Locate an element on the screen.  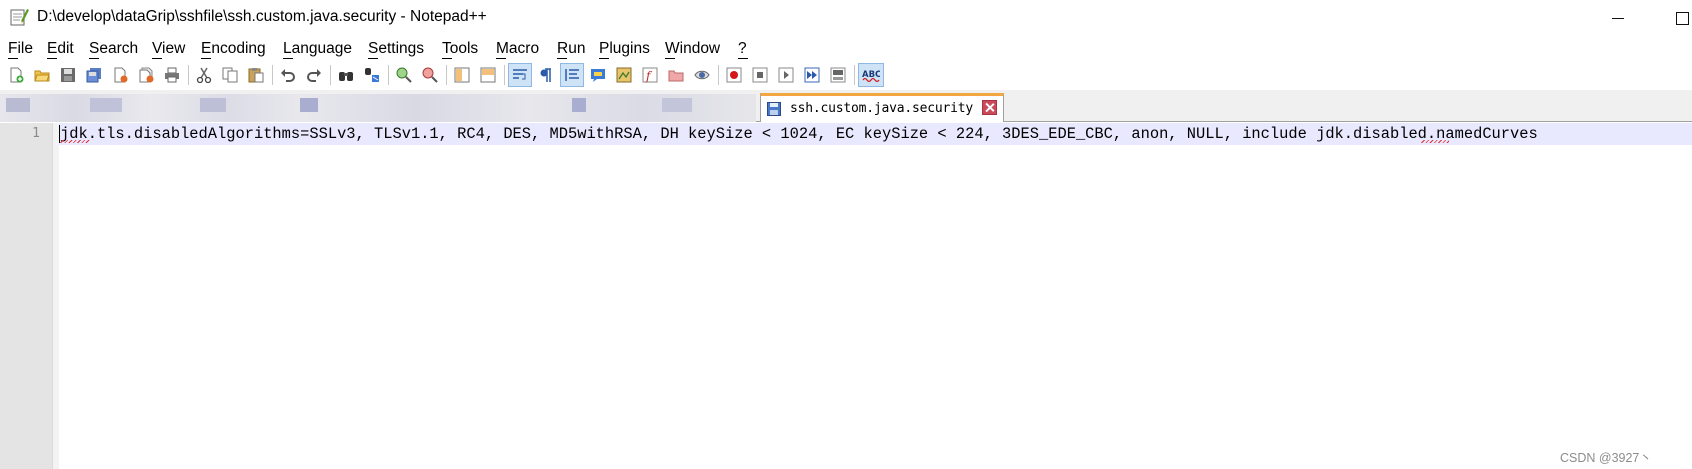
printer-icon is located at coordinates (172, 75).